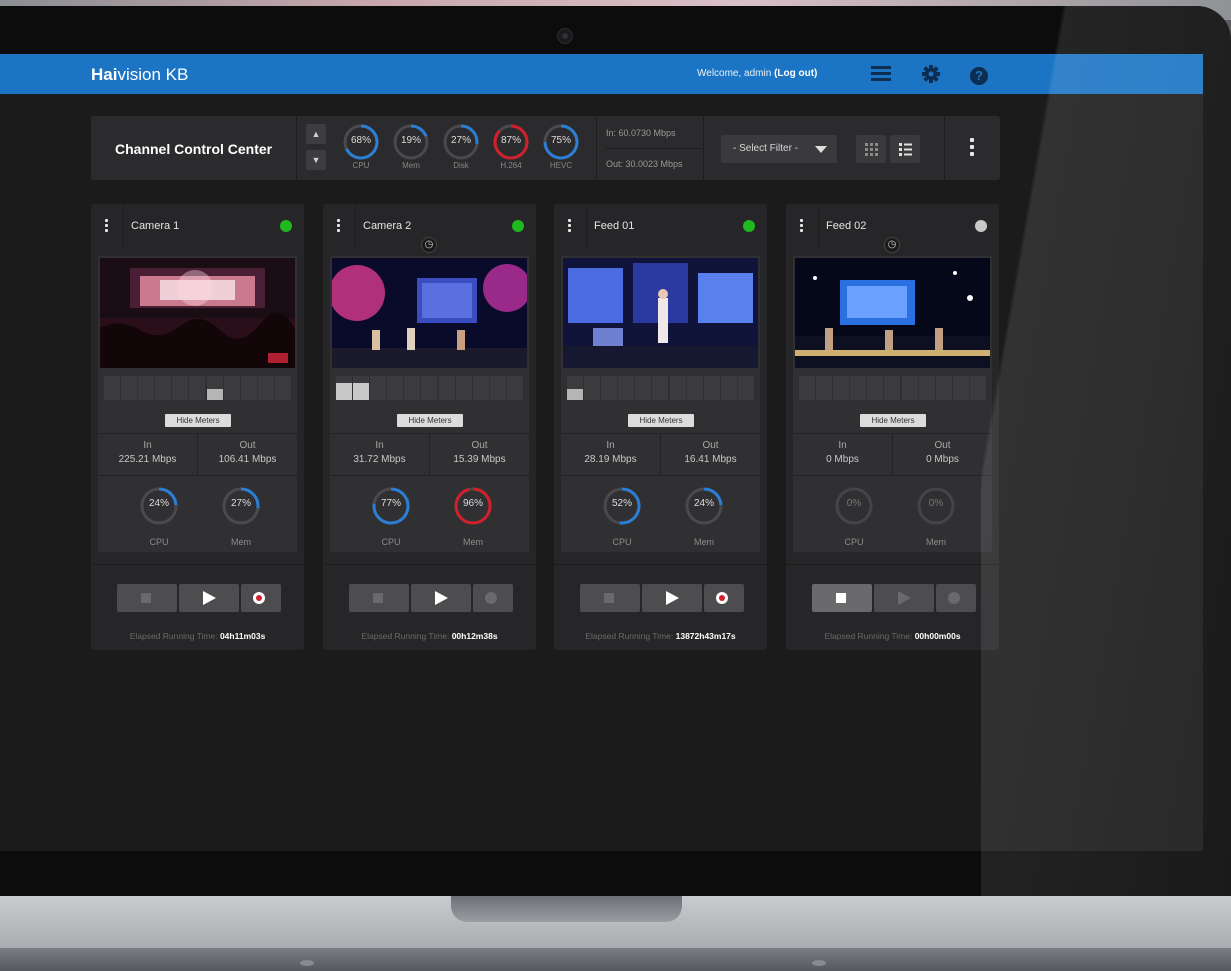  I want to click on more-options-icon, so click(972, 148).